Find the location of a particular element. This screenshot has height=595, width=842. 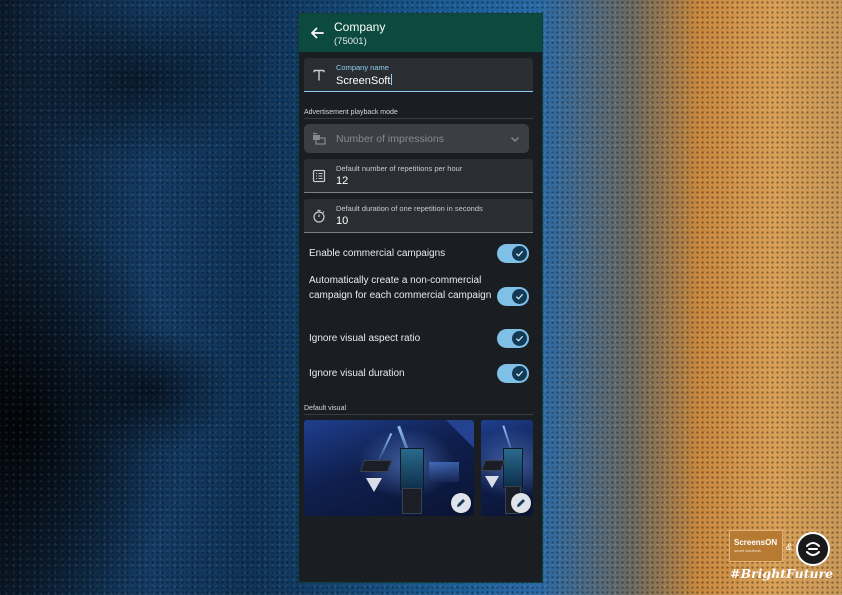

page-title: Company is located at coordinates (360, 27).